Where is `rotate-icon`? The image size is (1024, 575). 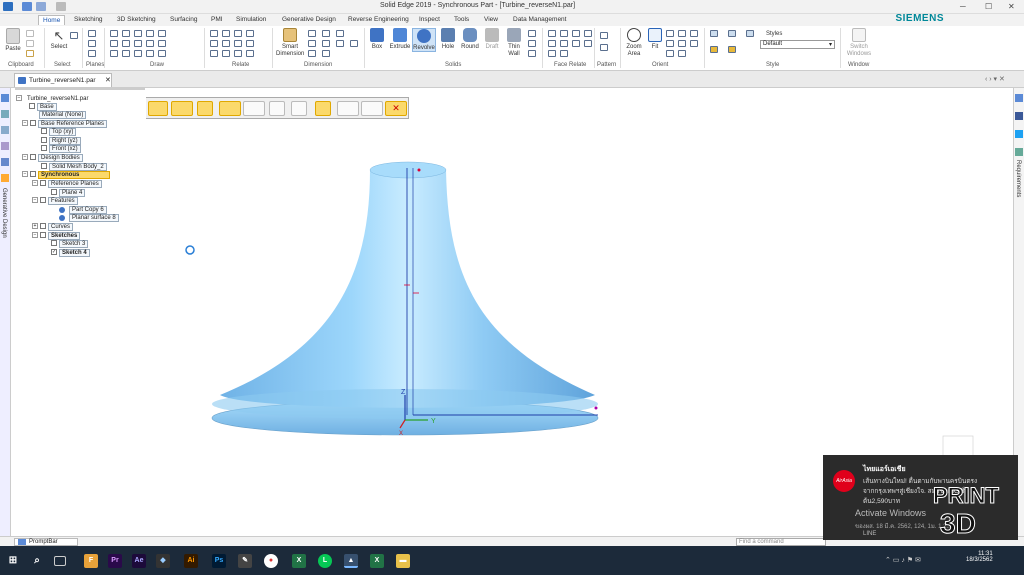
rotate-icon is located at coordinates (162, 53).